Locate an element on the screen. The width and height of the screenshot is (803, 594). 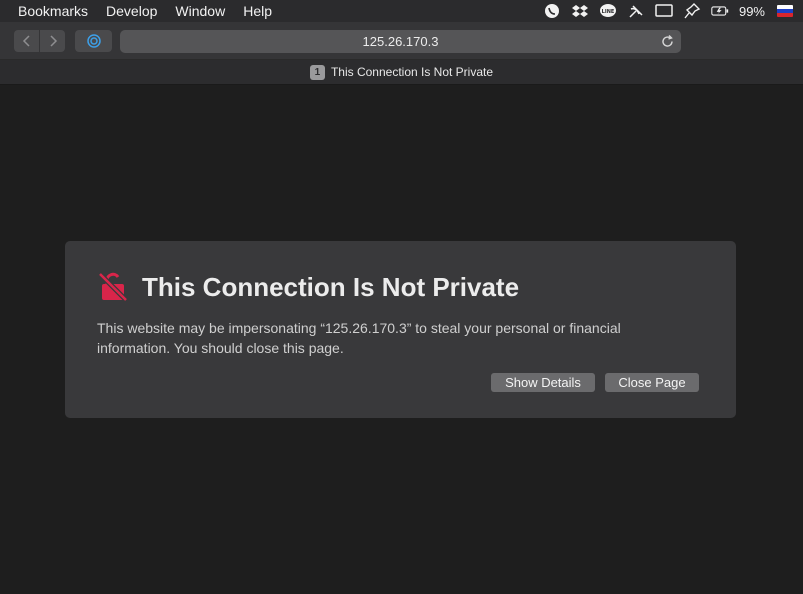
menu-bar: Bookmarks Develop Window Help LINE 99% is located at coordinates (401, 11).